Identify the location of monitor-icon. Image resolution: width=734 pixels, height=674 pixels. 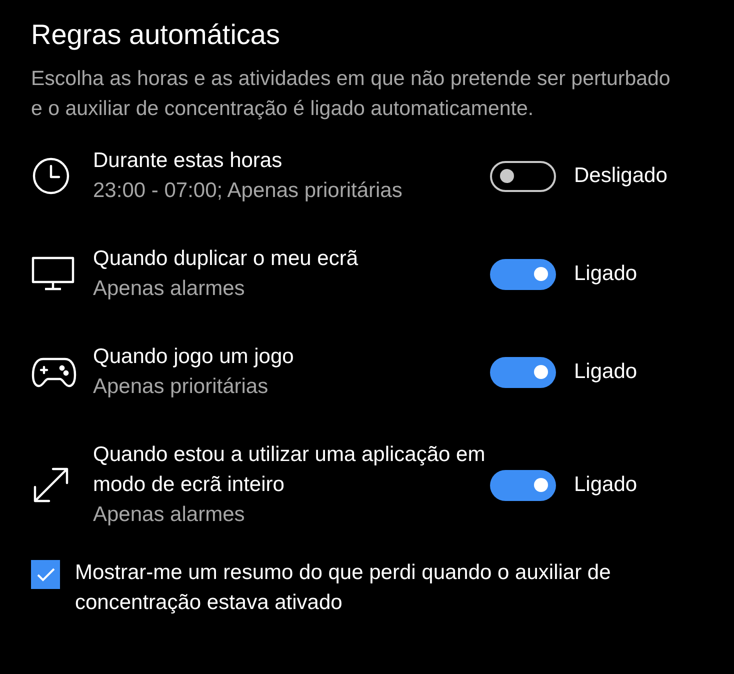
(53, 274).